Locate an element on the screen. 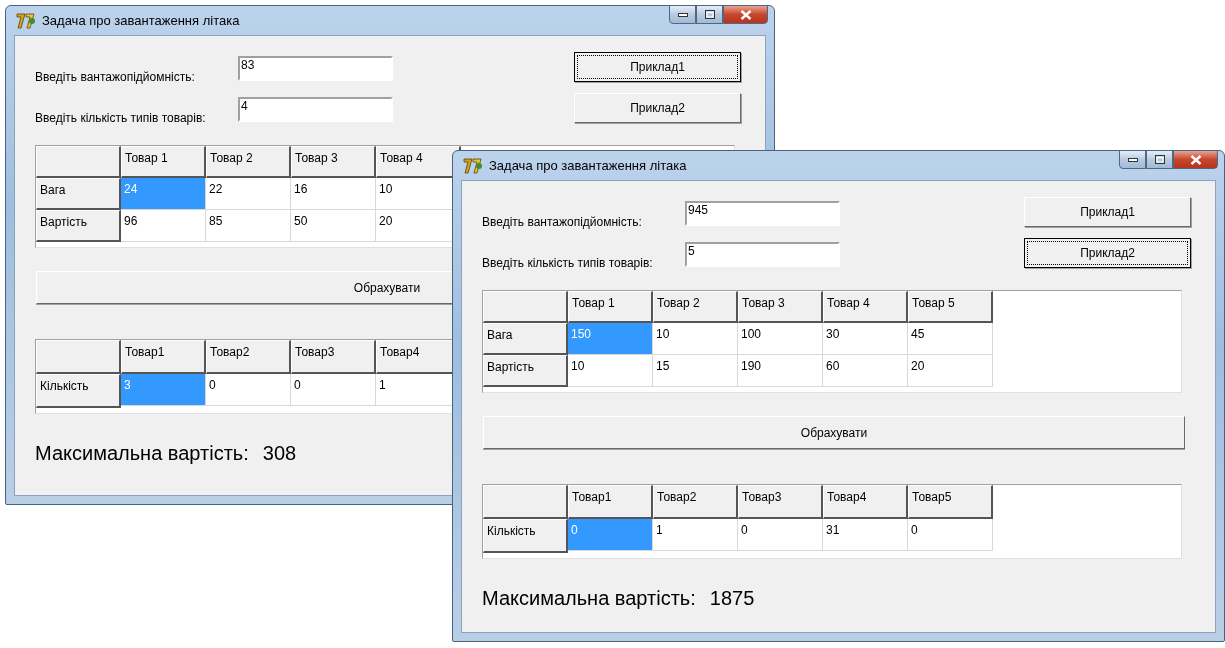 The width and height of the screenshot is (1225, 648). table-cell: 20 is located at coordinates (950, 371).